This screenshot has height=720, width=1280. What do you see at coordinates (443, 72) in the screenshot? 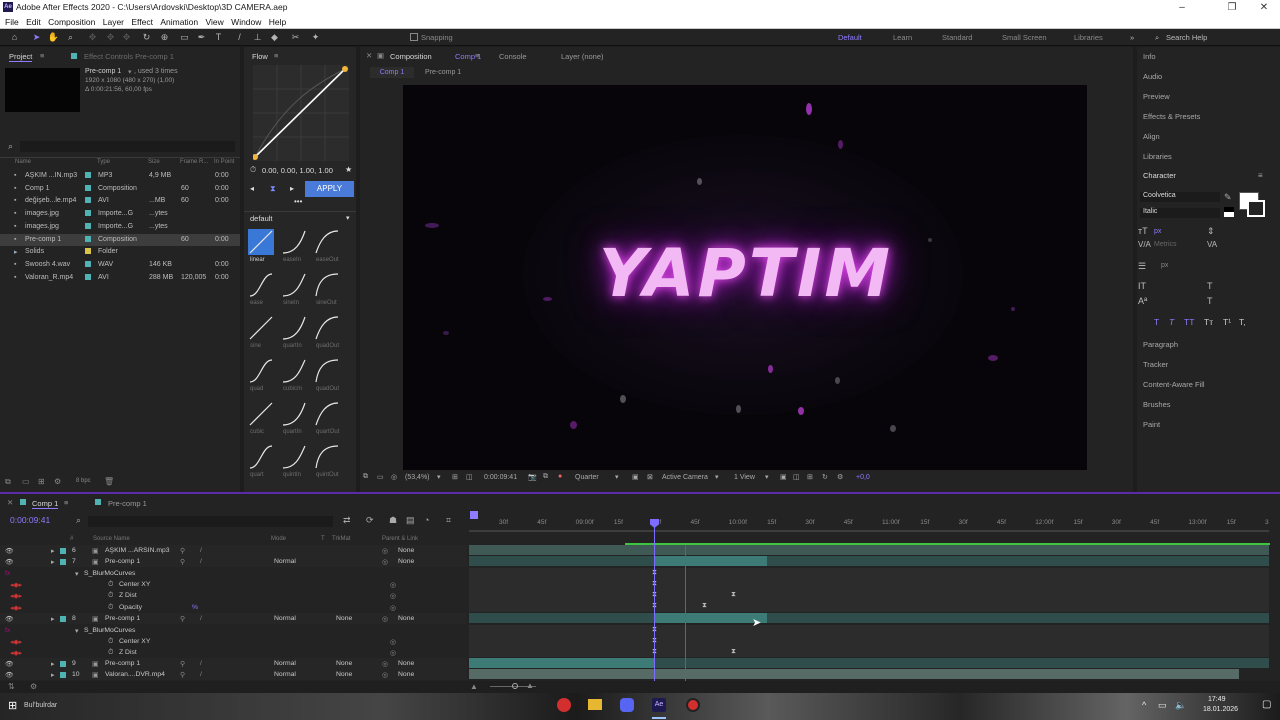
I see `breadcrumb-pre-comp-1: Pre-comp 1` at bounding box center [443, 72].